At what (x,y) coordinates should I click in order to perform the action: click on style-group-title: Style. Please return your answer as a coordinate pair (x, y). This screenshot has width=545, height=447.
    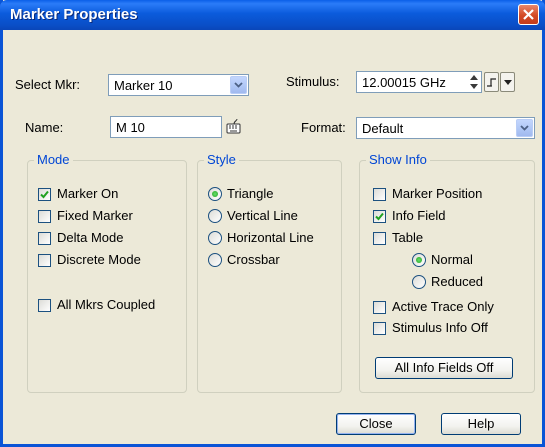
    Looking at the image, I should click on (221, 159).